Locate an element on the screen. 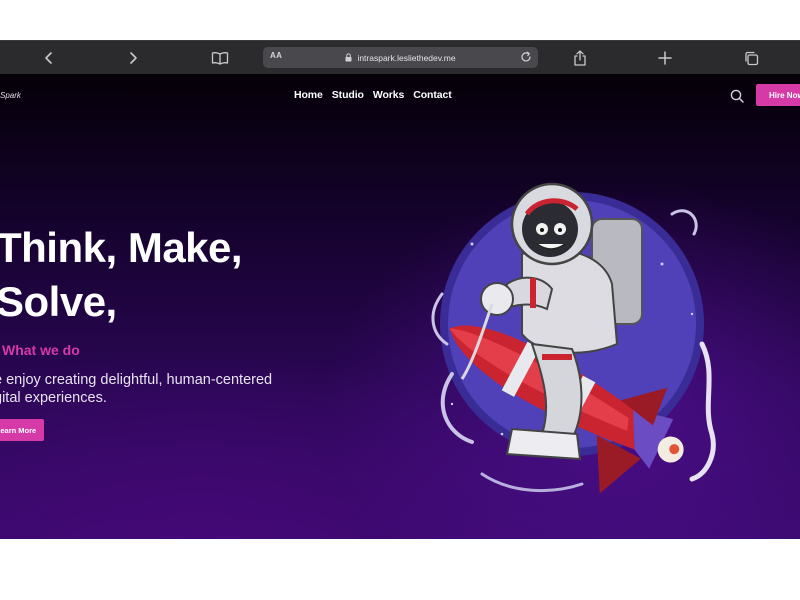 This screenshot has height=600, width=800. lock-icon is located at coordinates (348, 57).